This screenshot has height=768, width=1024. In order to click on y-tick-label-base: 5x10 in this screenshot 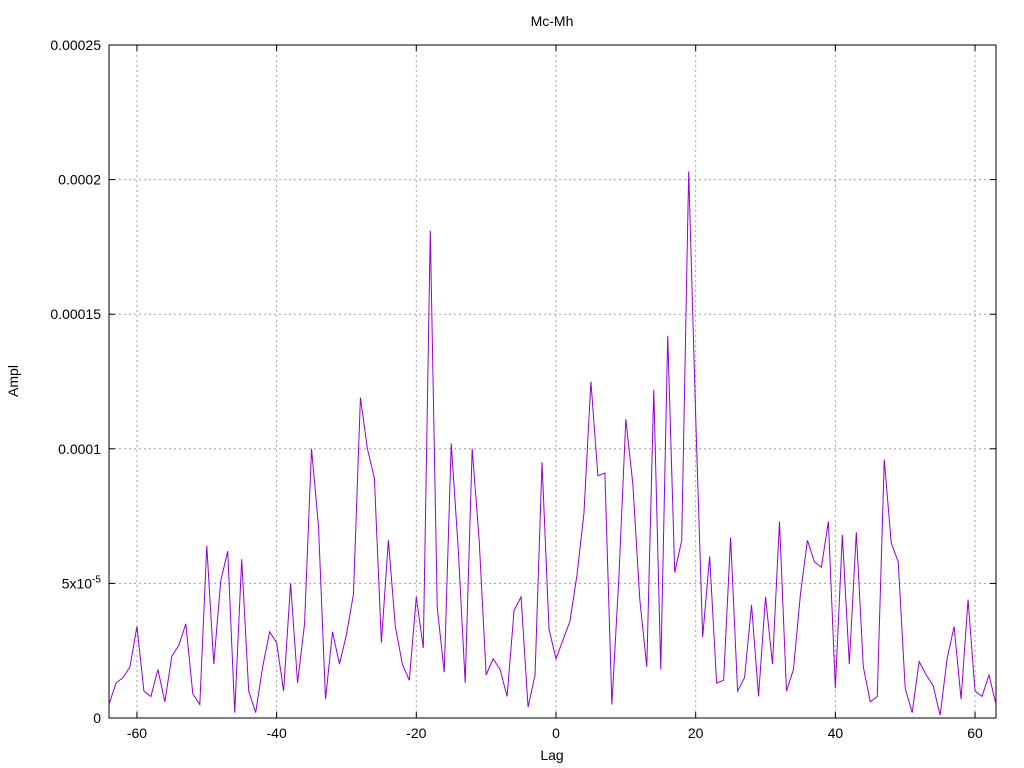, I will do `click(77, 583)`.